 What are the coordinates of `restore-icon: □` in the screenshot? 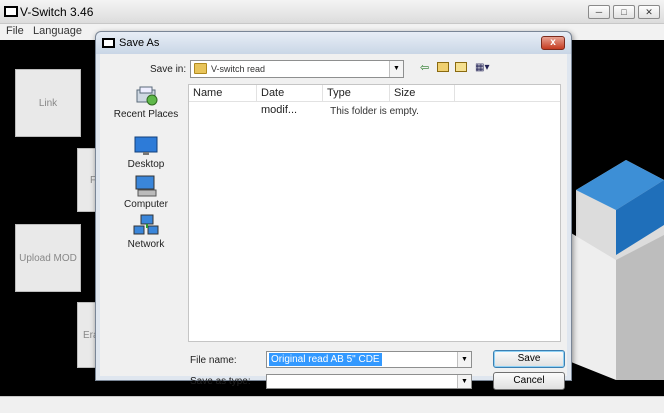 It's located at (624, 12).